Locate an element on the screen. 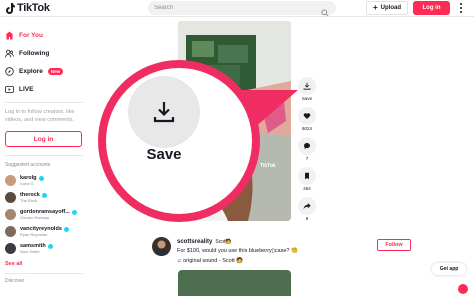 Image resolution: width=474 pixels, height=296 pixels. tiktok-logo: TikTok is located at coordinates (76, 8).